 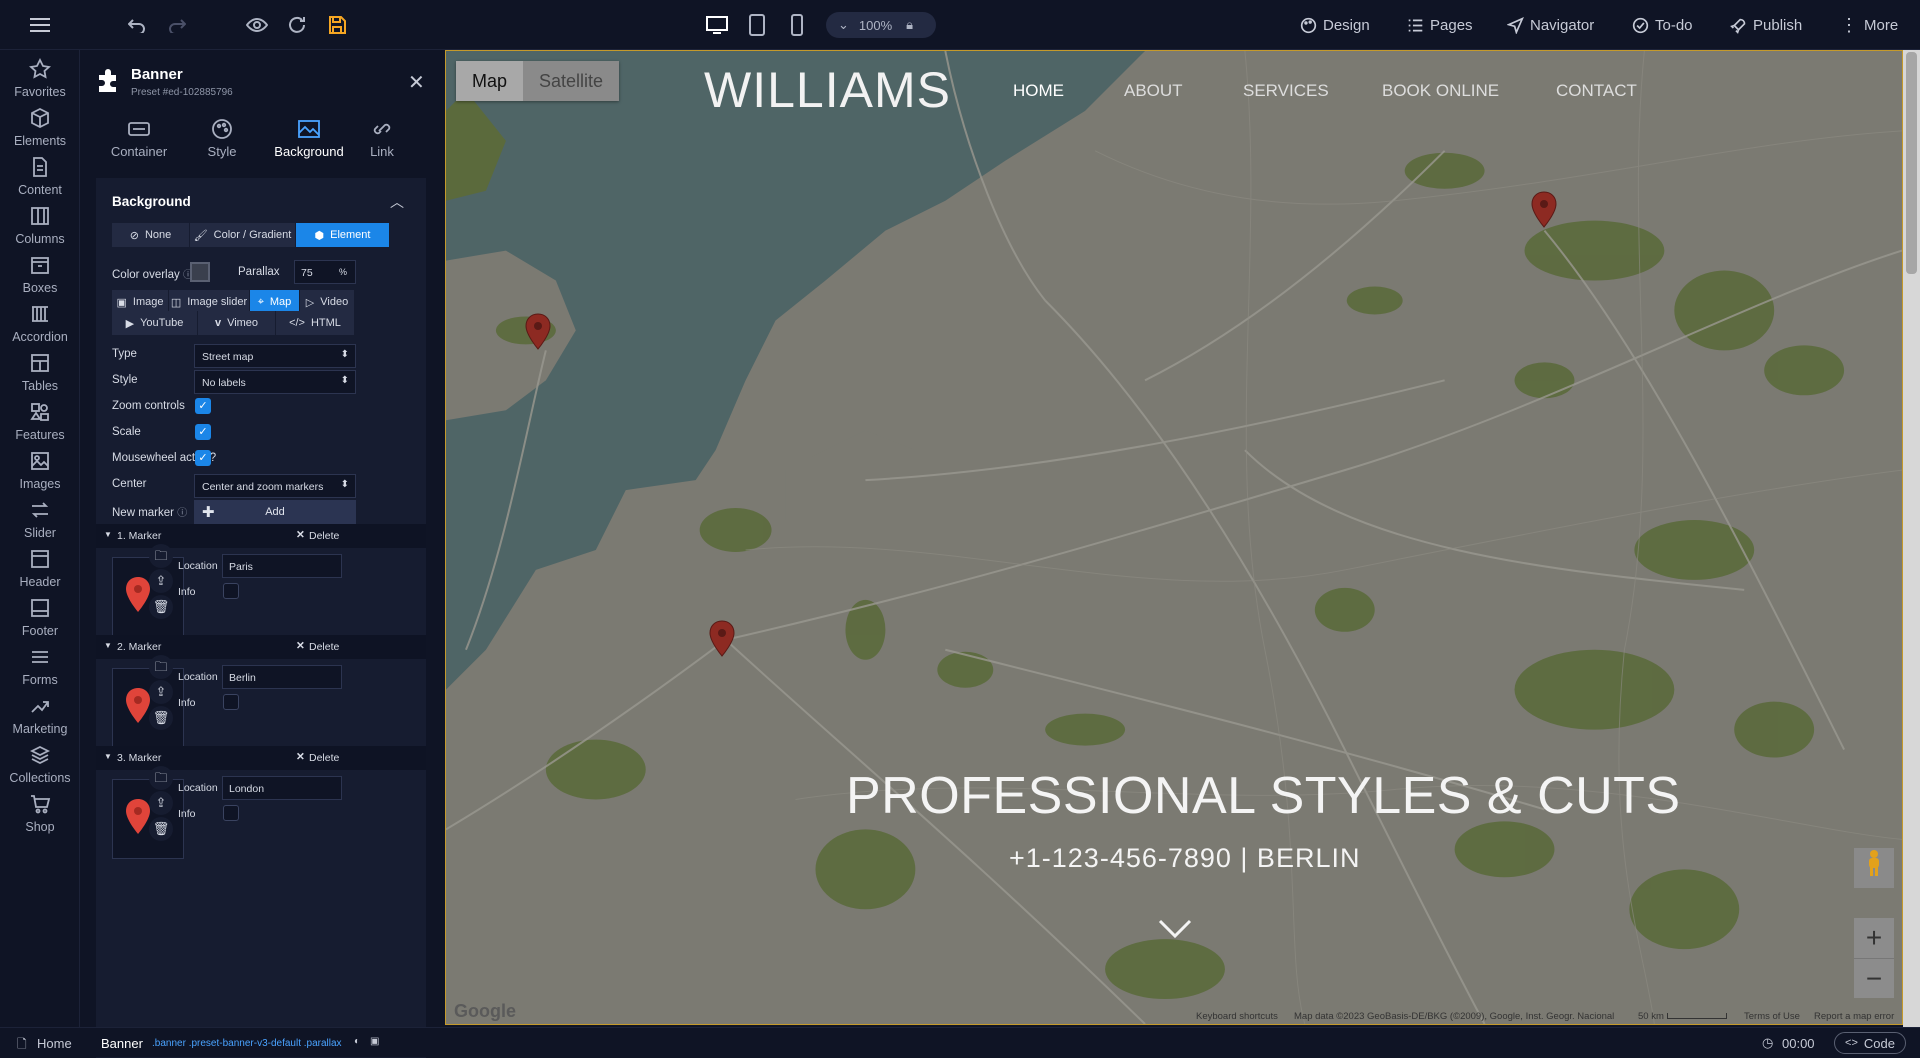 I want to click on navigator-menu: Navigator, so click(x=1550, y=25).